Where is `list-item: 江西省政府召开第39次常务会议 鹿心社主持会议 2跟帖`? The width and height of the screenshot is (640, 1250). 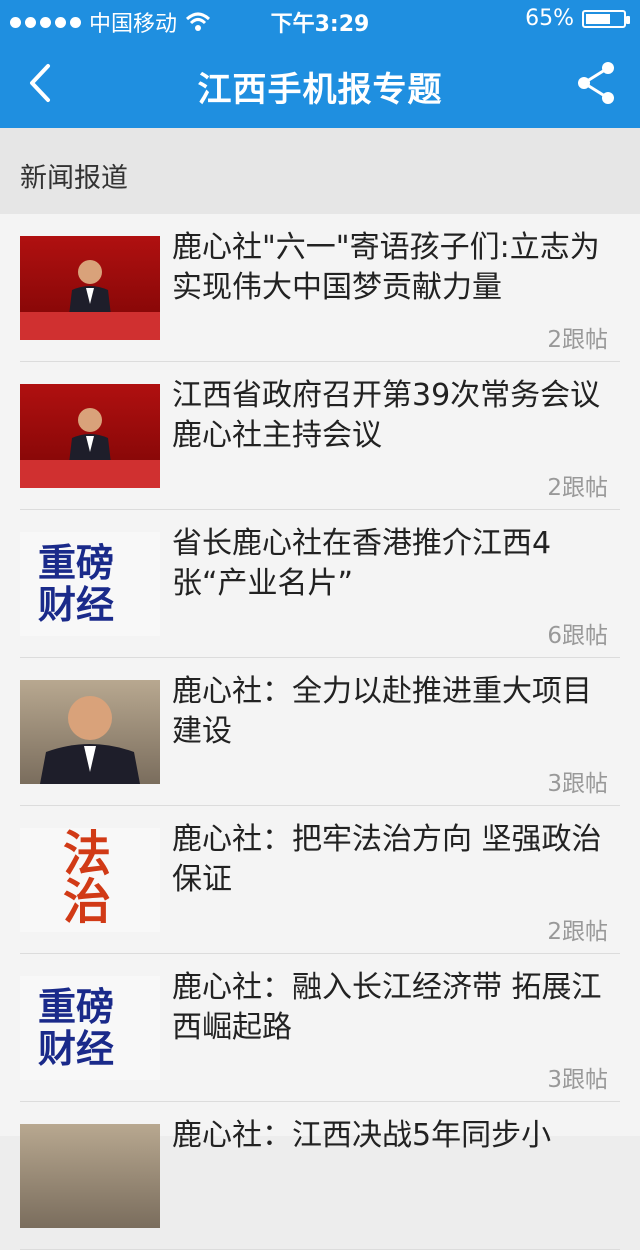 list-item: 江西省政府召开第39次常务会议 鹿心社主持会议 2跟帖 is located at coordinates (320, 436).